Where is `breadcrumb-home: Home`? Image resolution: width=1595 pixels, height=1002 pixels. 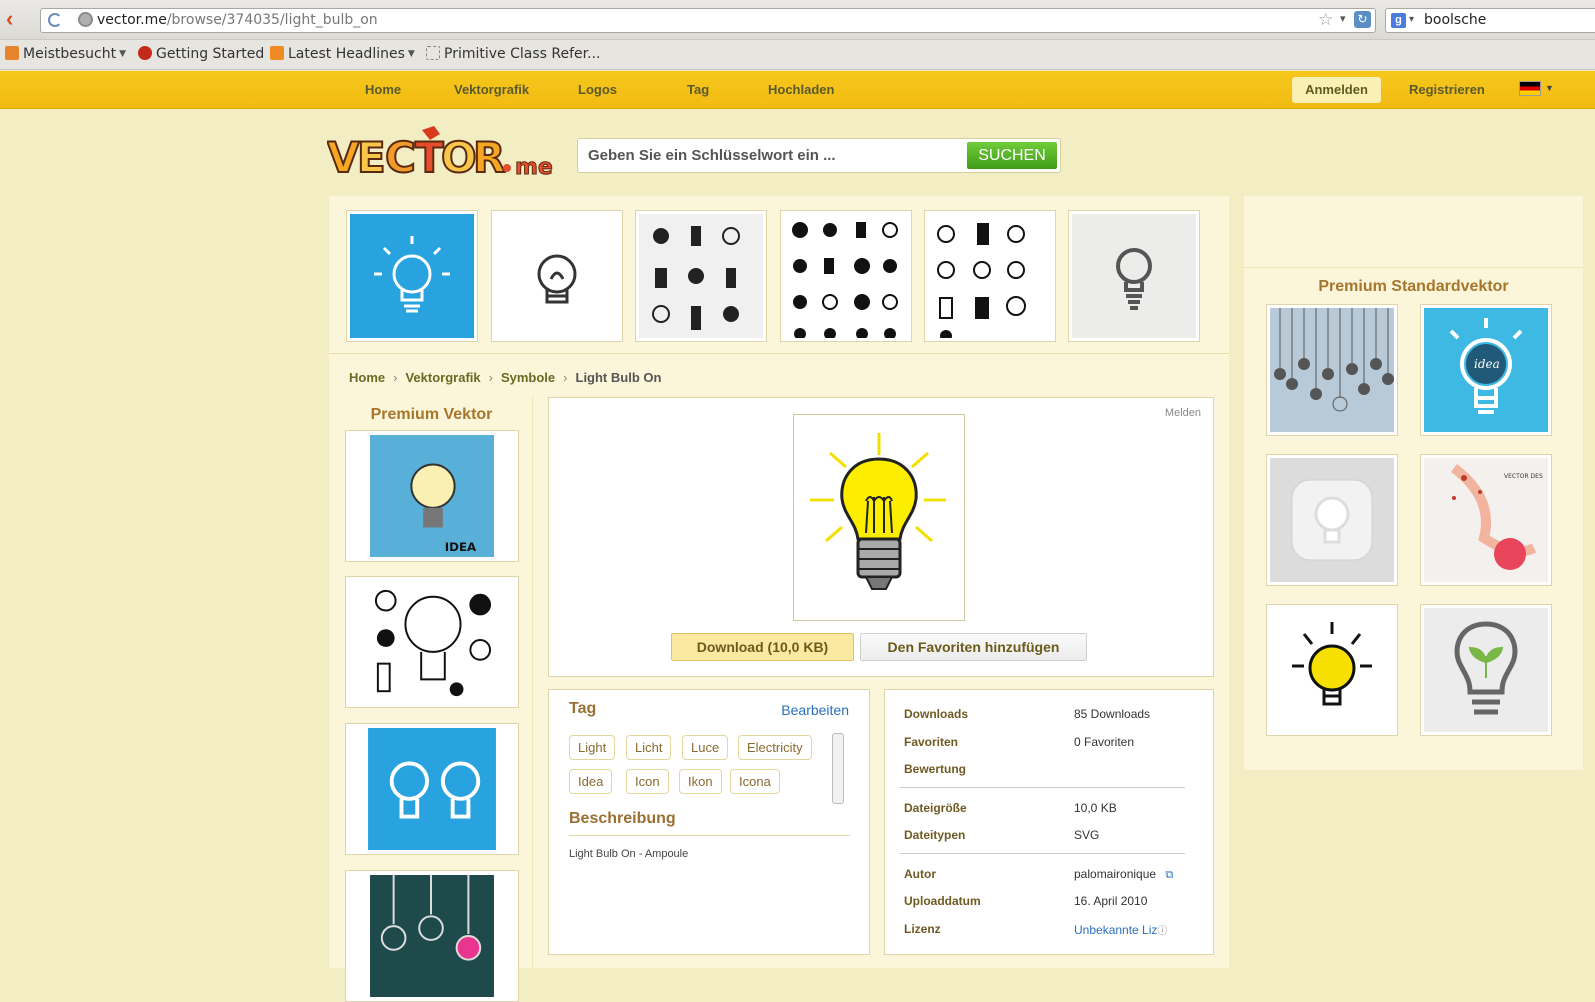
breadcrumb-home: Home is located at coordinates (367, 377).